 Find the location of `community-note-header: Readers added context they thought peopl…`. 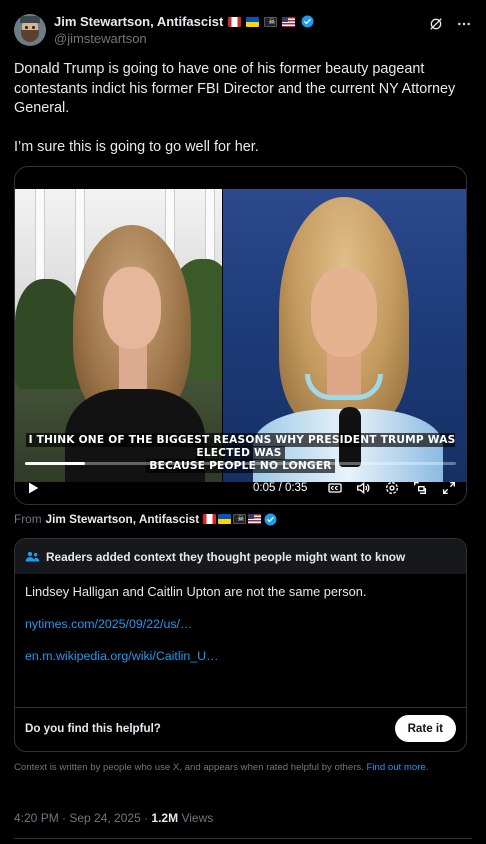

community-note-header: Readers added context they thought peopl… is located at coordinates (240, 556).